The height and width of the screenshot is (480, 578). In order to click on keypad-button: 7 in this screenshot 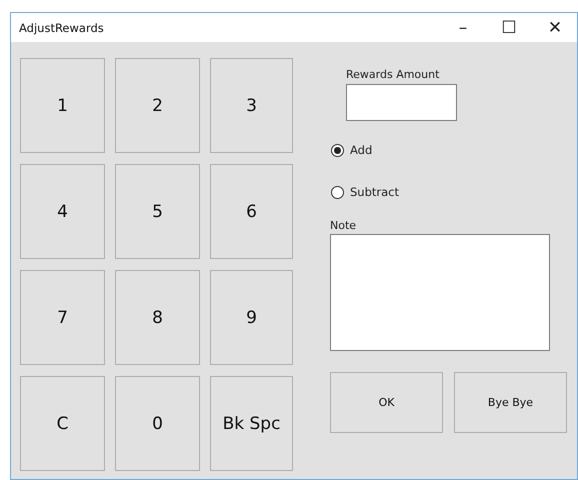, I will do `click(62, 317)`.